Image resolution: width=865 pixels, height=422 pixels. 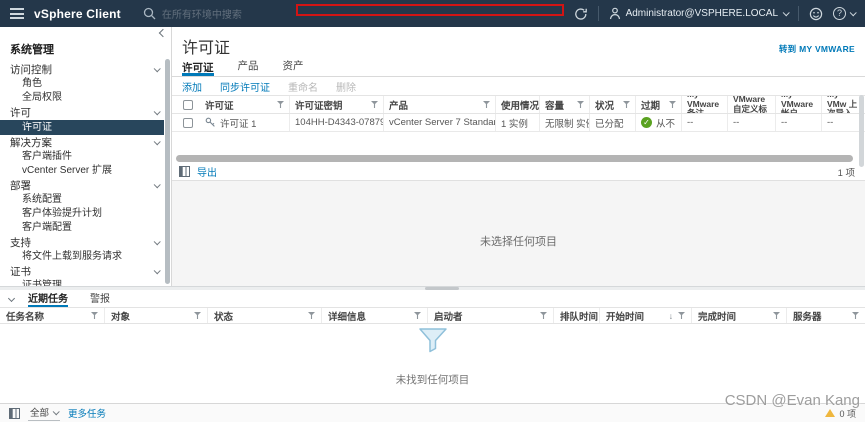 I want to click on help-icon: ?, so click(x=839, y=13).